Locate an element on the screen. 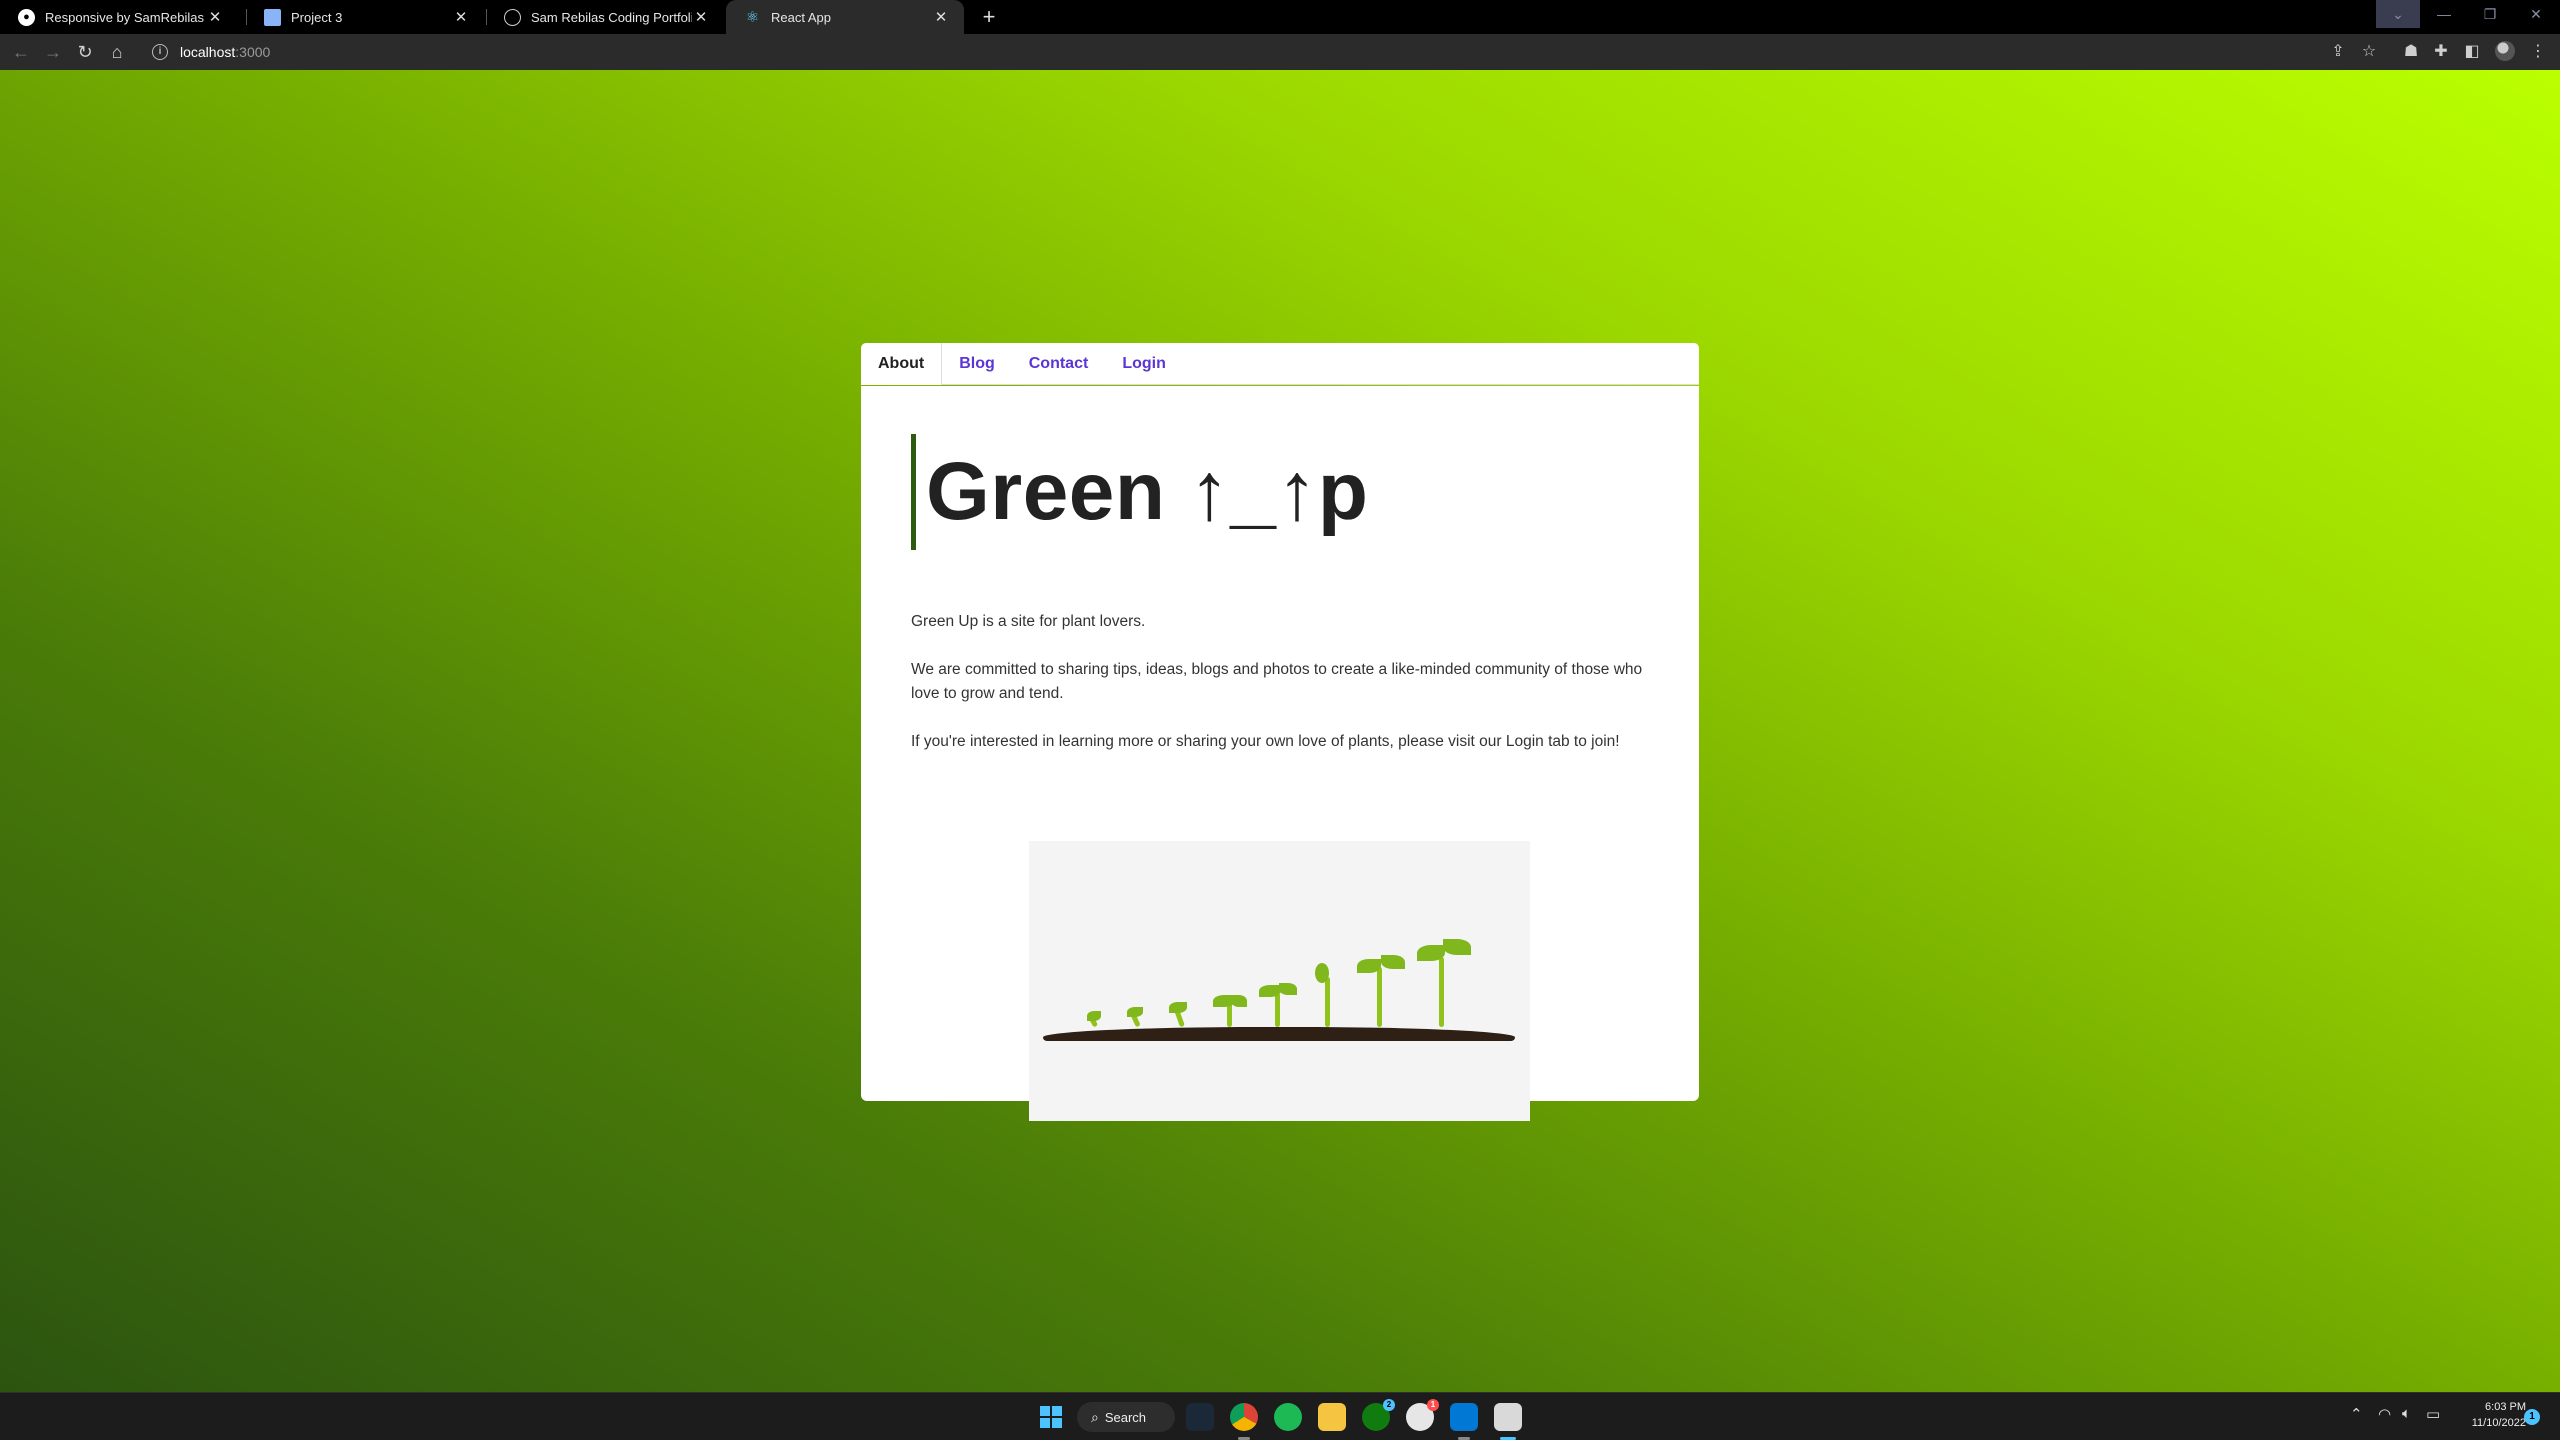 The width and height of the screenshot is (2560, 1440). seedlings-image is located at coordinates (1279, 981).